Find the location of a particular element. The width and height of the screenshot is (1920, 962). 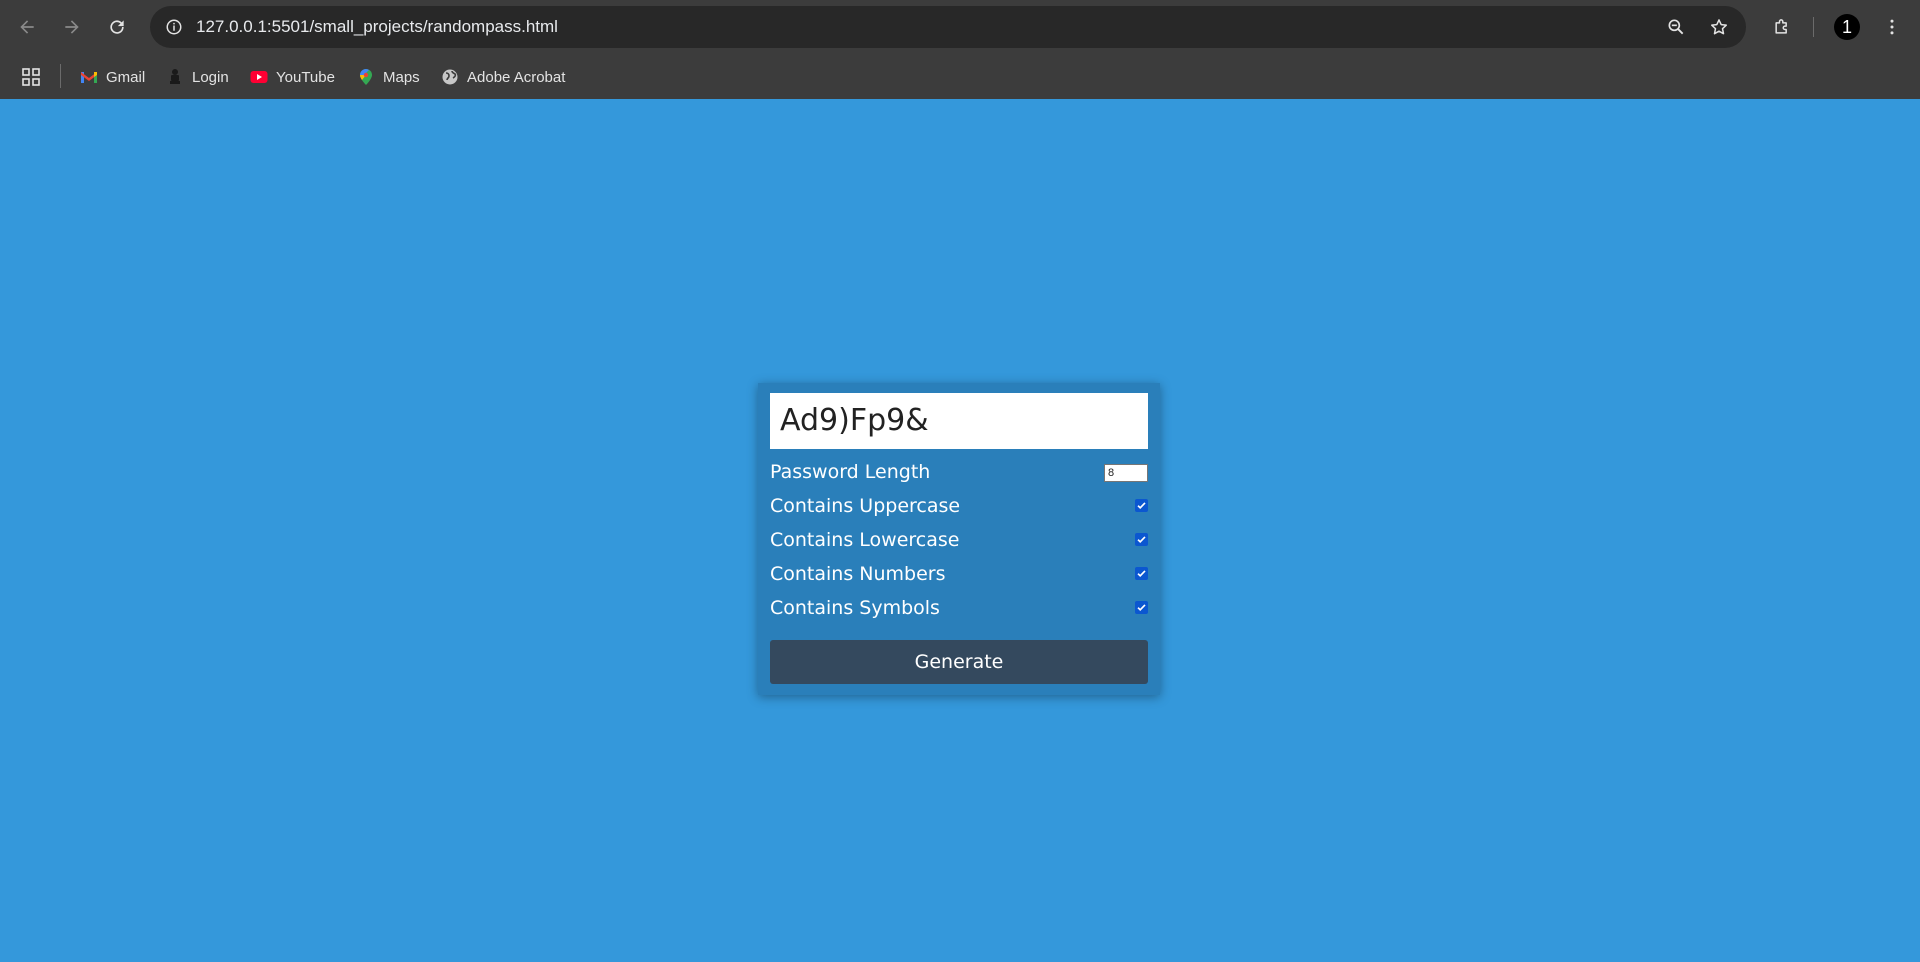

bookmark-gmail: Gmail is located at coordinates (112, 77).